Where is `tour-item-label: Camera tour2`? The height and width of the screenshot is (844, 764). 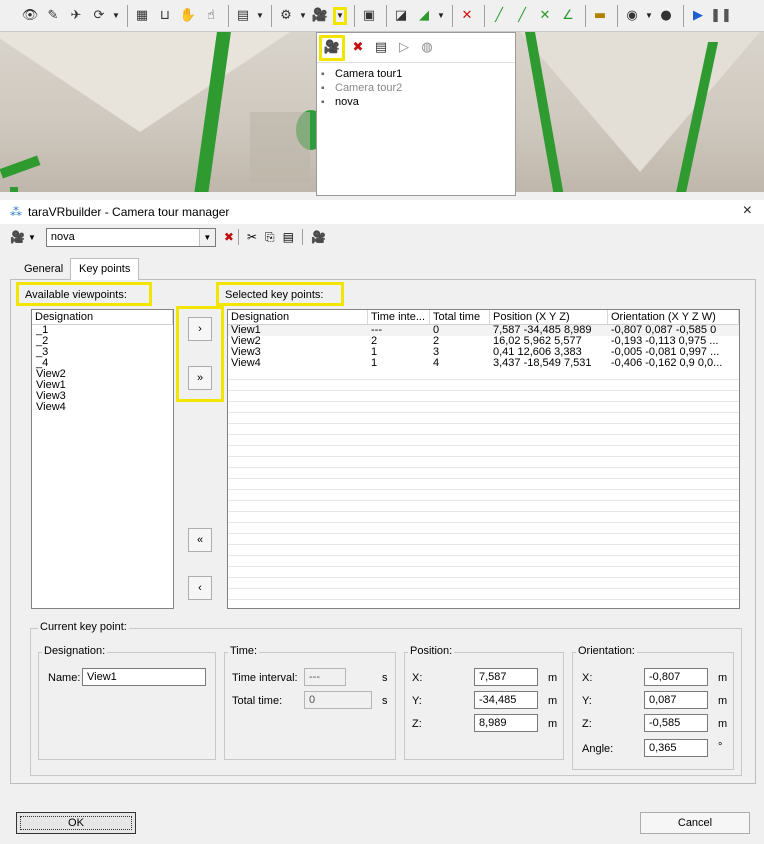 tour-item-label: Camera tour2 is located at coordinates (369, 88).